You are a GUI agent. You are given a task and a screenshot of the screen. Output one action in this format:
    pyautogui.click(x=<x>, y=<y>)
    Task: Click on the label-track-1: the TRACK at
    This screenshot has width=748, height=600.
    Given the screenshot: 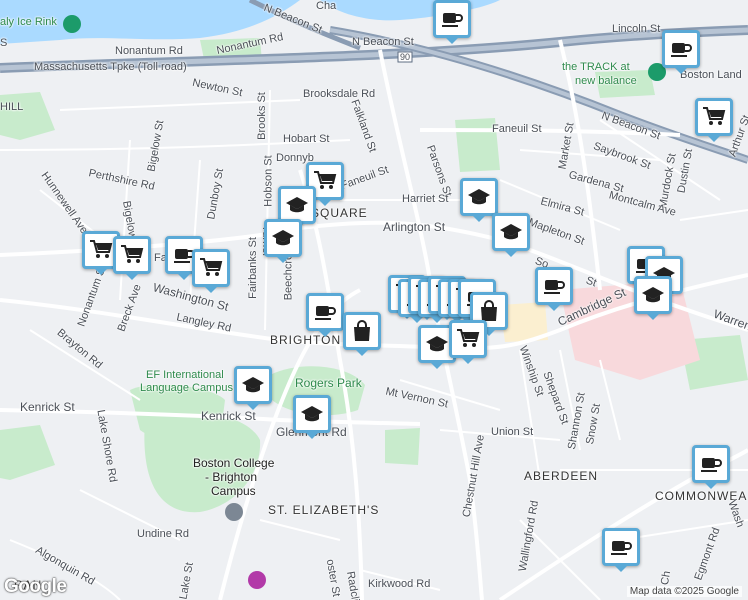 What is the action you would take?
    pyautogui.click(x=596, y=67)
    